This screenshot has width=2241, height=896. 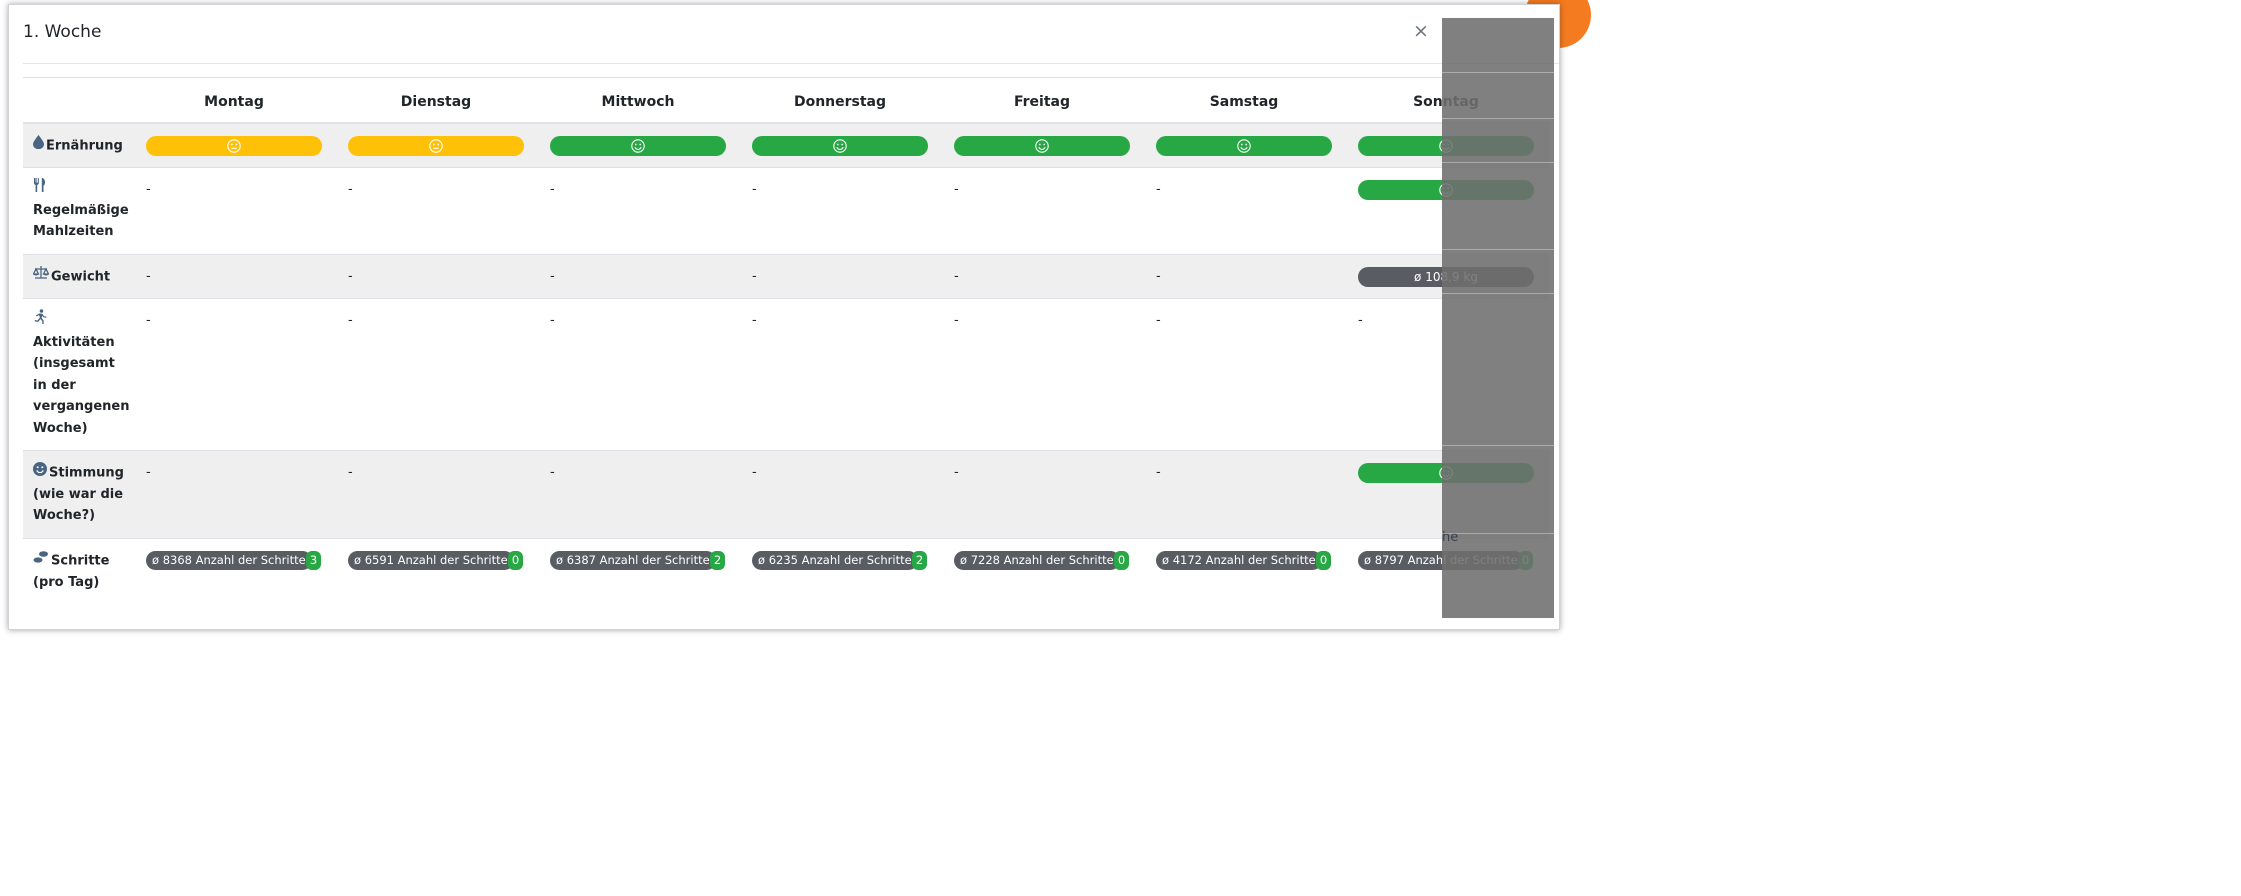 What do you see at coordinates (41, 277) in the screenshot?
I see `scale-icon` at bounding box center [41, 277].